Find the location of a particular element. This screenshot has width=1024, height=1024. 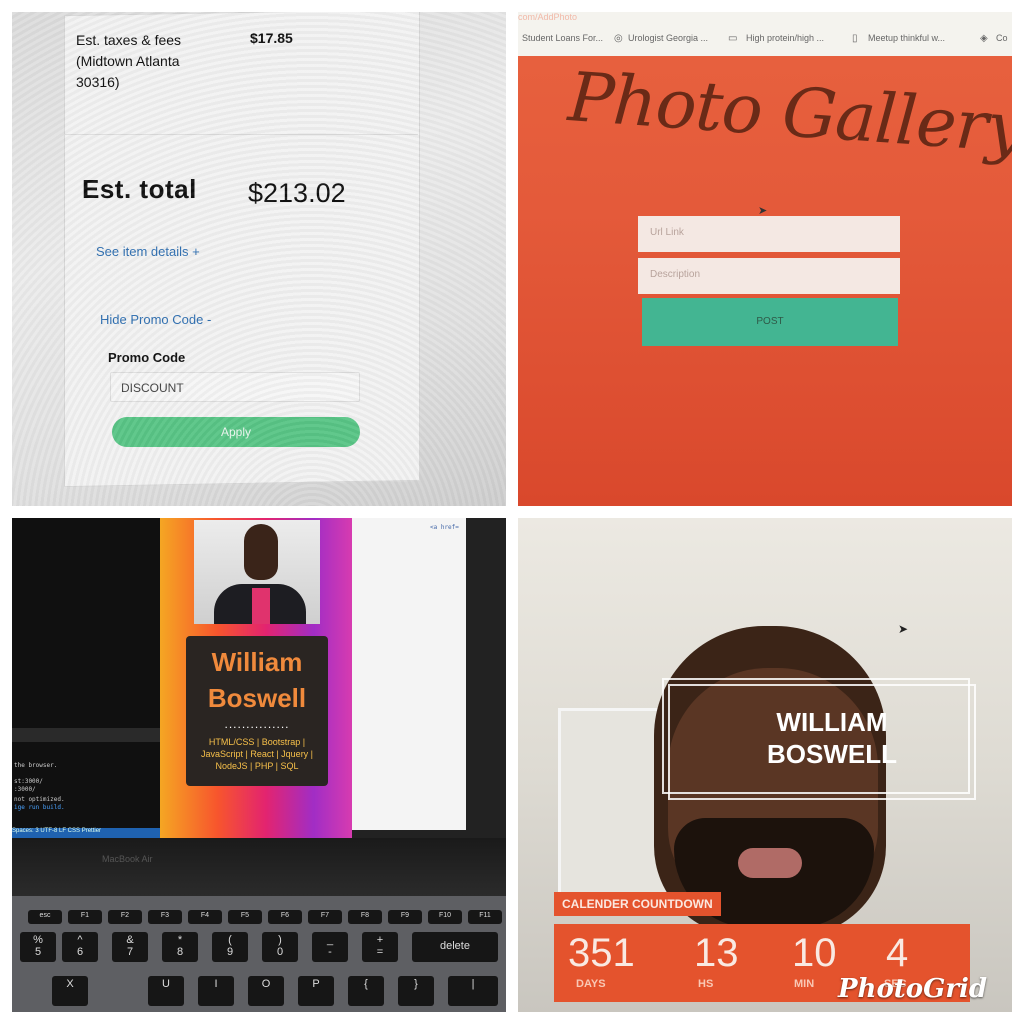

laptop-bezel is located at coordinates (259, 867).